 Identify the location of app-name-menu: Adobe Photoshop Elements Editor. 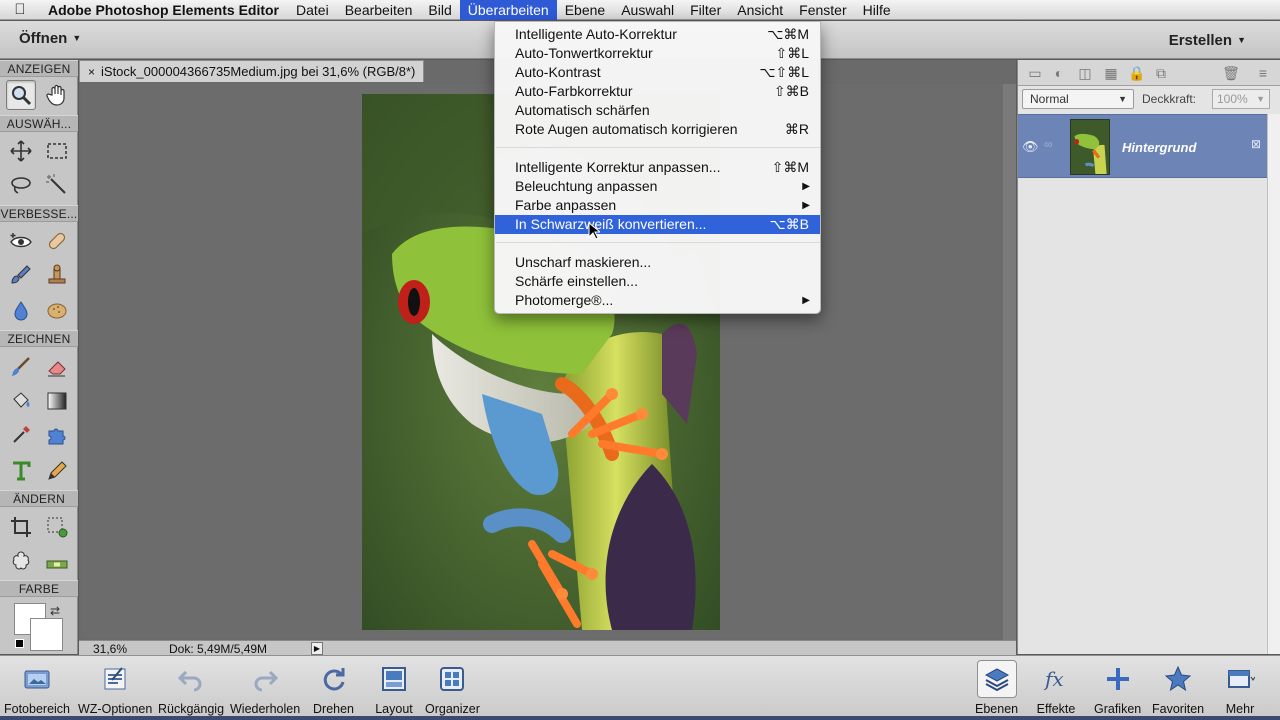
(164, 10).